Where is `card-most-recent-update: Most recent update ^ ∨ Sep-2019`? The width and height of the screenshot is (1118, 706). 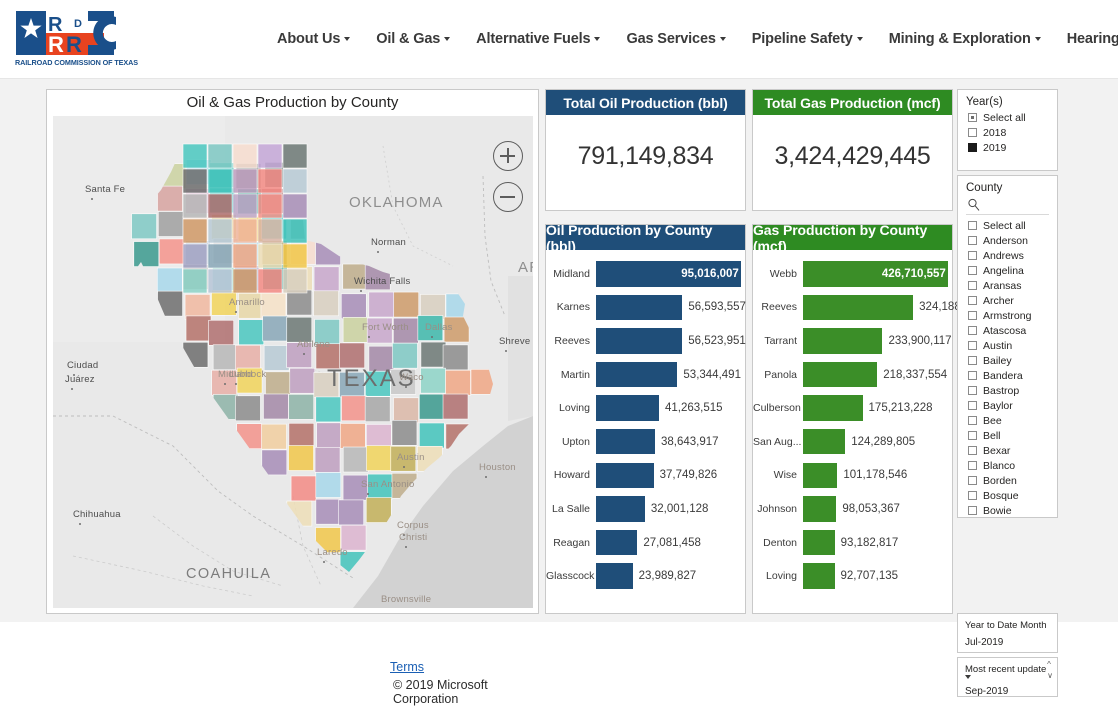
card-most-recent-update: Most recent update ^ ∨ Sep-2019 is located at coordinates (1007, 677).